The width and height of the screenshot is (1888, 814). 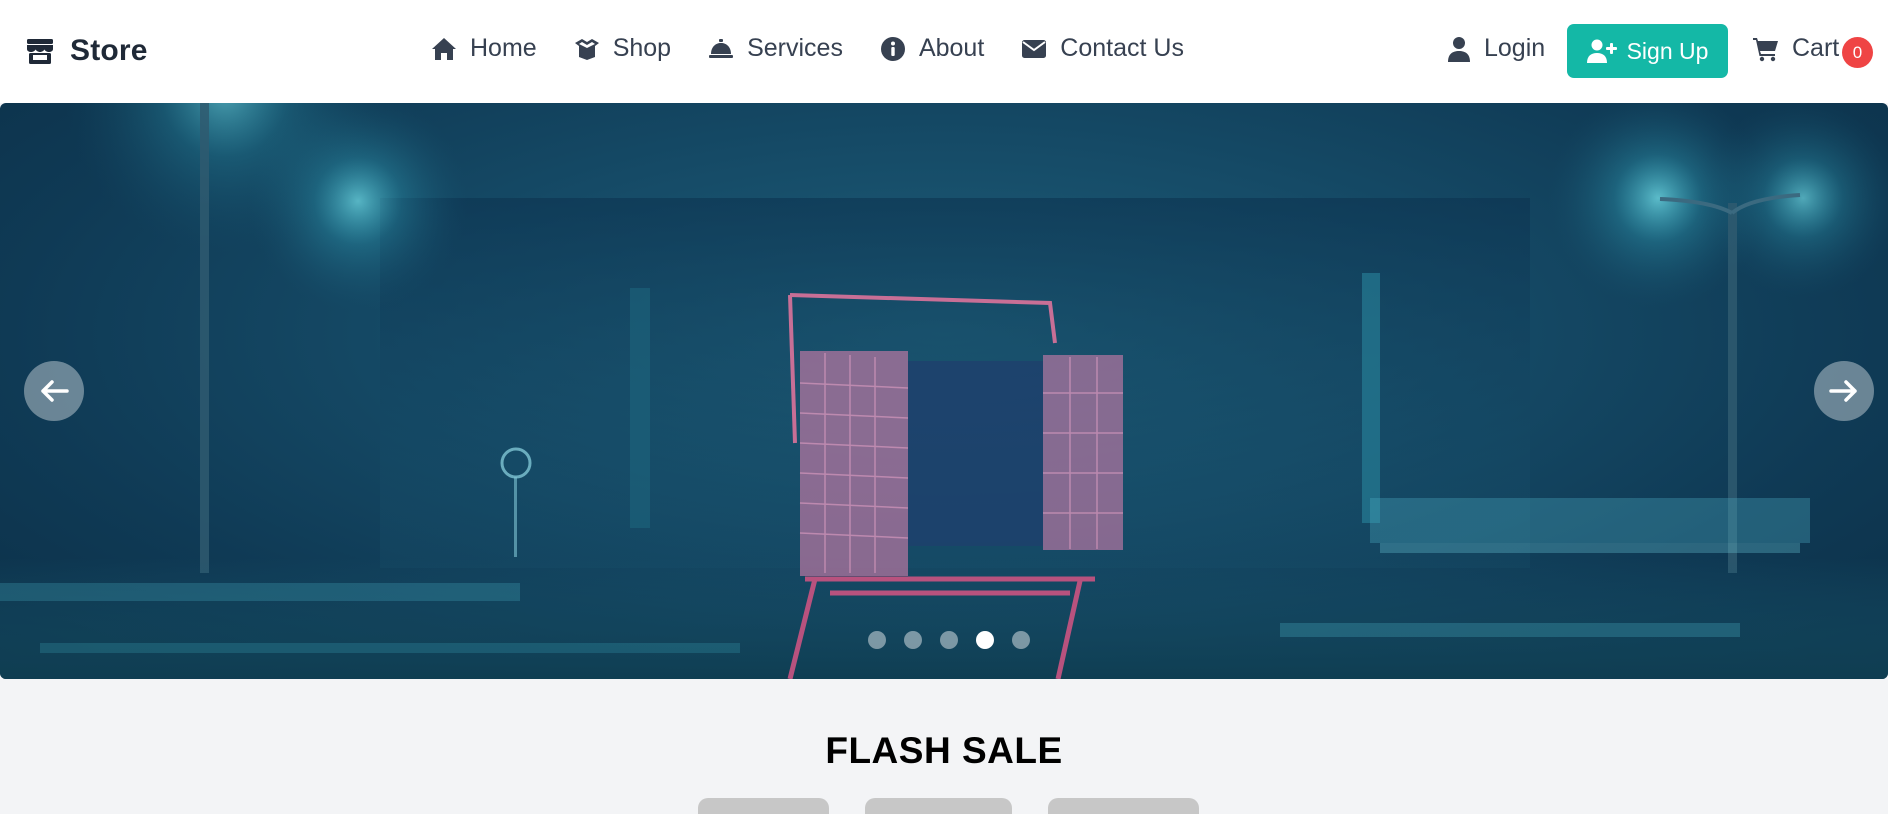 I want to click on sign-up-label: Sign Up, so click(x=1667, y=50).